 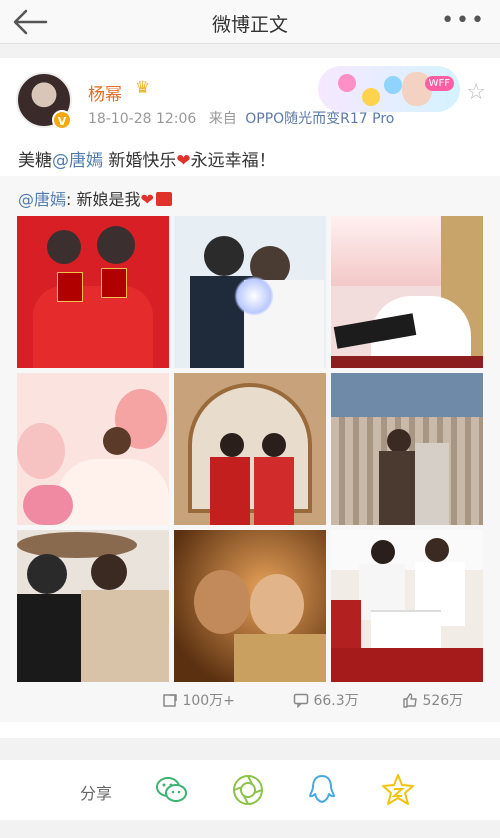 What do you see at coordinates (439, 83) in the screenshot?
I see `decor-tag: WFF` at bounding box center [439, 83].